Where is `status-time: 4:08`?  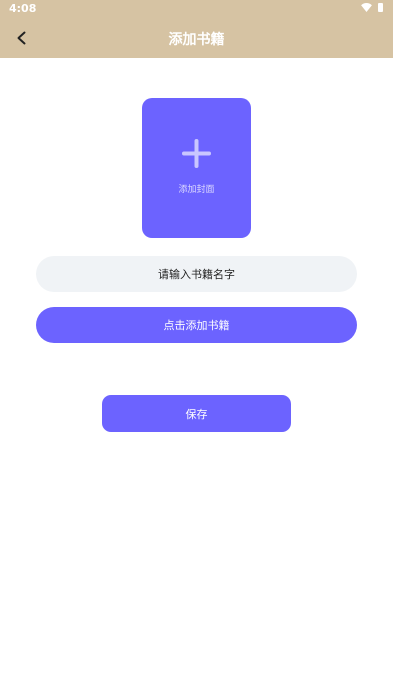 status-time: 4:08 is located at coordinates (23, 8).